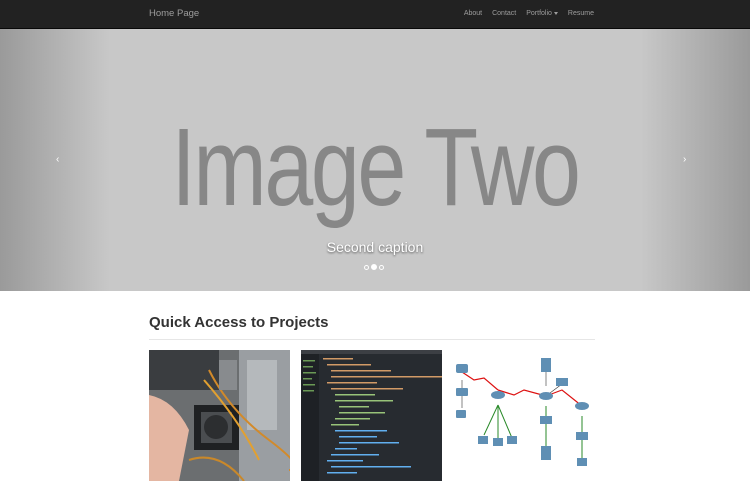 The image size is (750, 500). Describe the element at coordinates (473, 13) in the screenshot. I see `nav-item-about: About` at that location.